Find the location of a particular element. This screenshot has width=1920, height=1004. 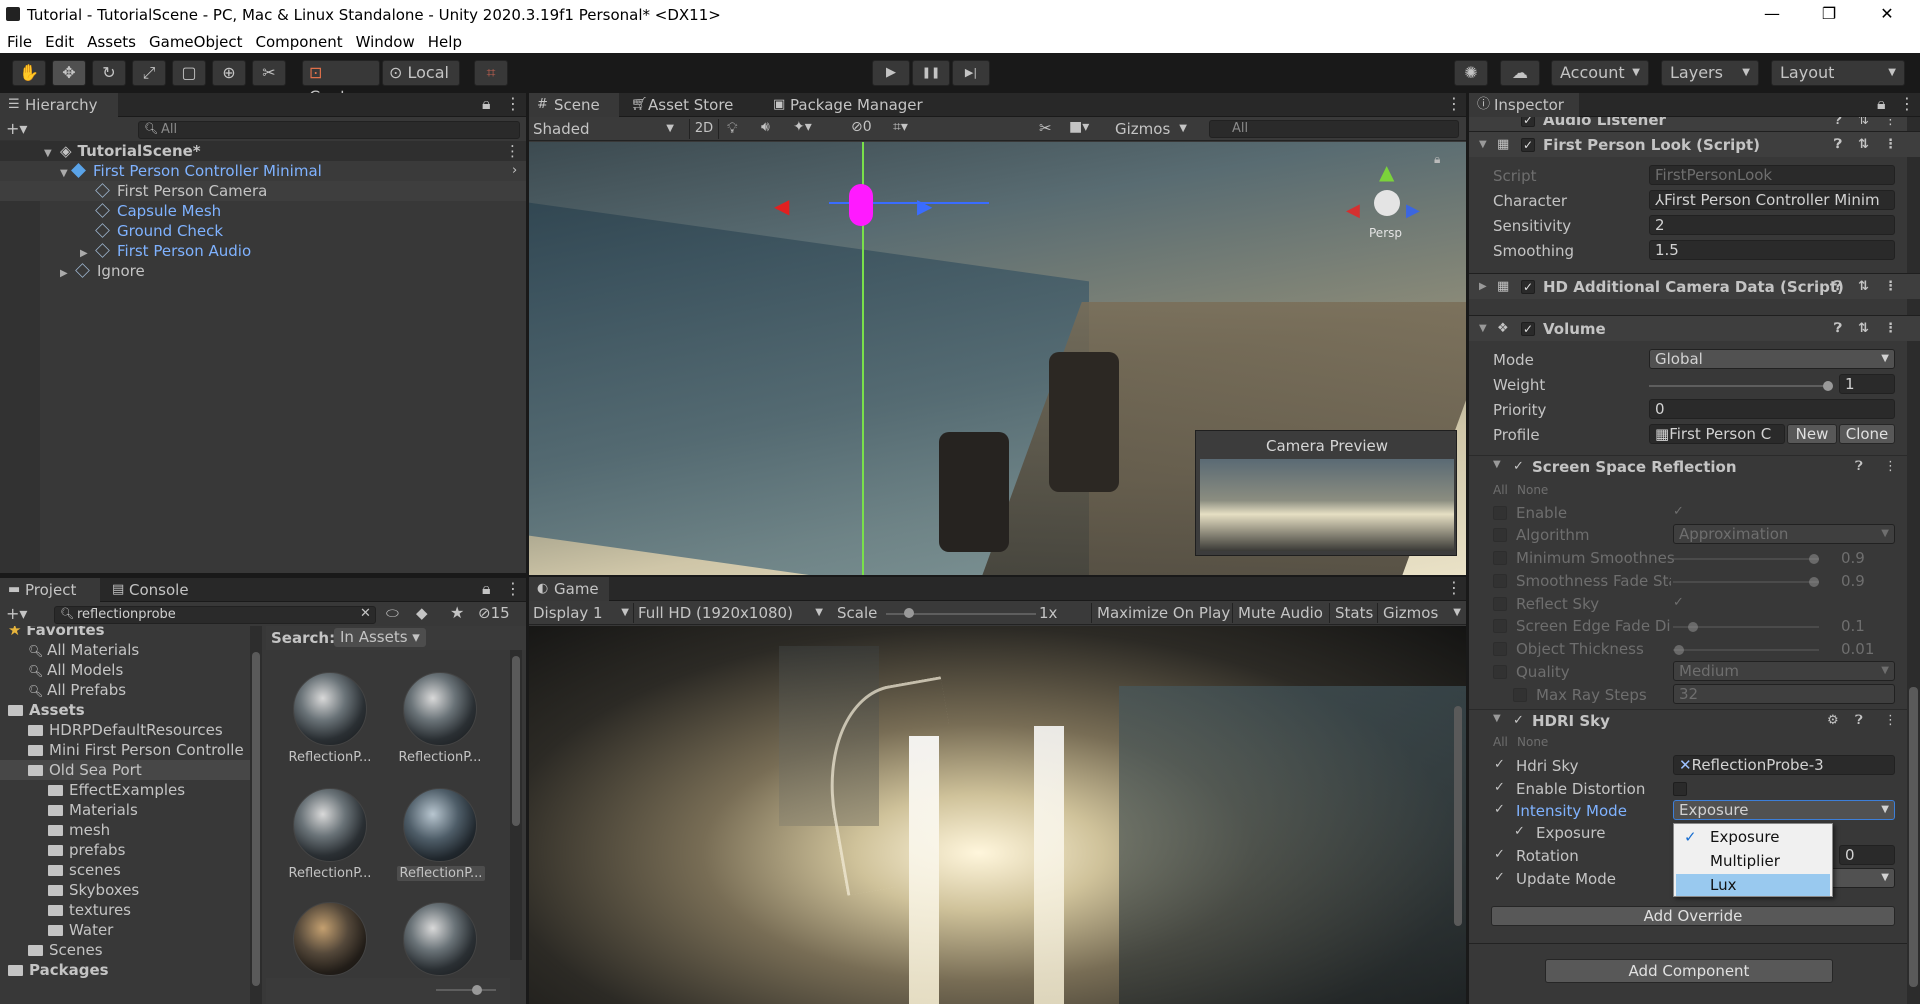

mute-audio-button: Mute Audio is located at coordinates (1280, 613).